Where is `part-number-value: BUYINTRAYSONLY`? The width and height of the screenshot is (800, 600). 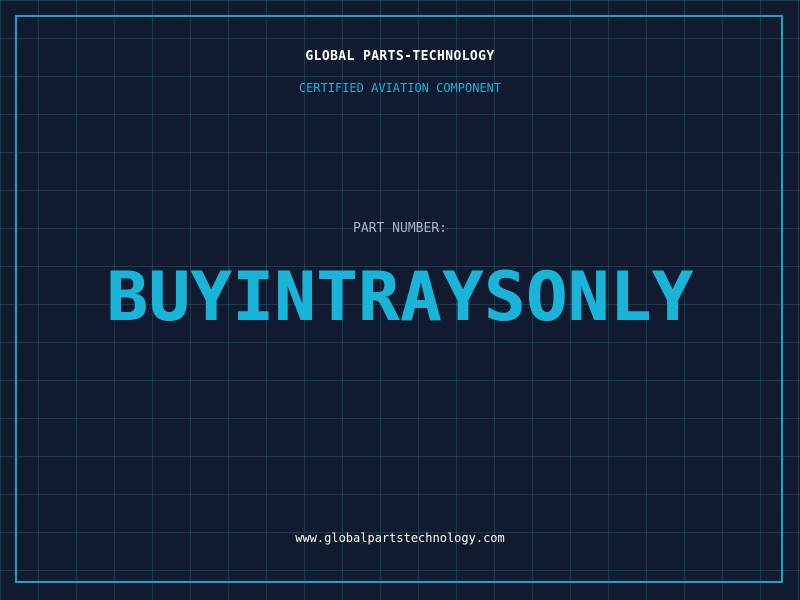
part-number-value: BUYINTRAYSONLY is located at coordinates (400, 297).